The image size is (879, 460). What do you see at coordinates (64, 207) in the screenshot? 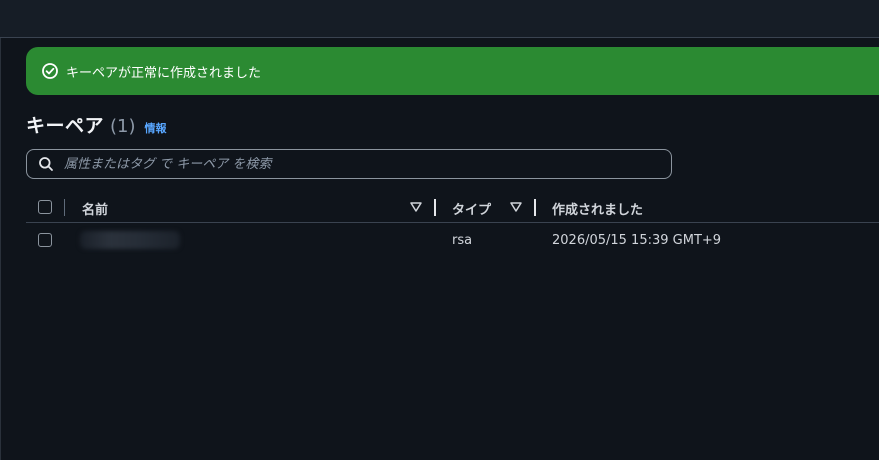
I see `column-divider` at bounding box center [64, 207].